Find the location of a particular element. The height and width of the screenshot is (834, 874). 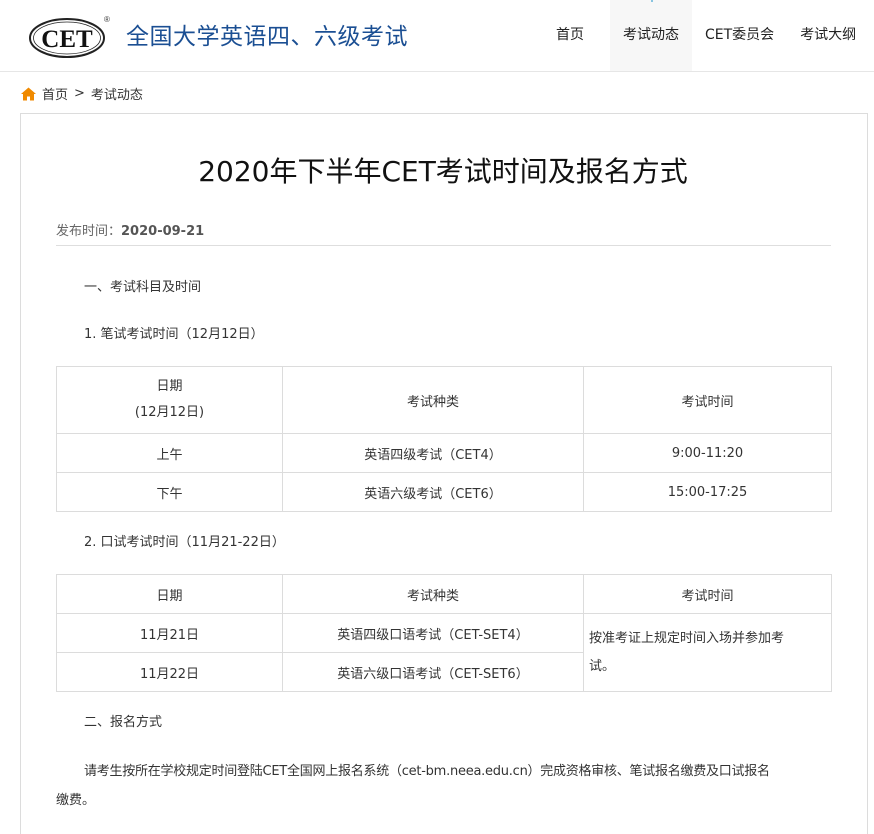

publish-date: 2020-09-21 is located at coordinates (163, 231).